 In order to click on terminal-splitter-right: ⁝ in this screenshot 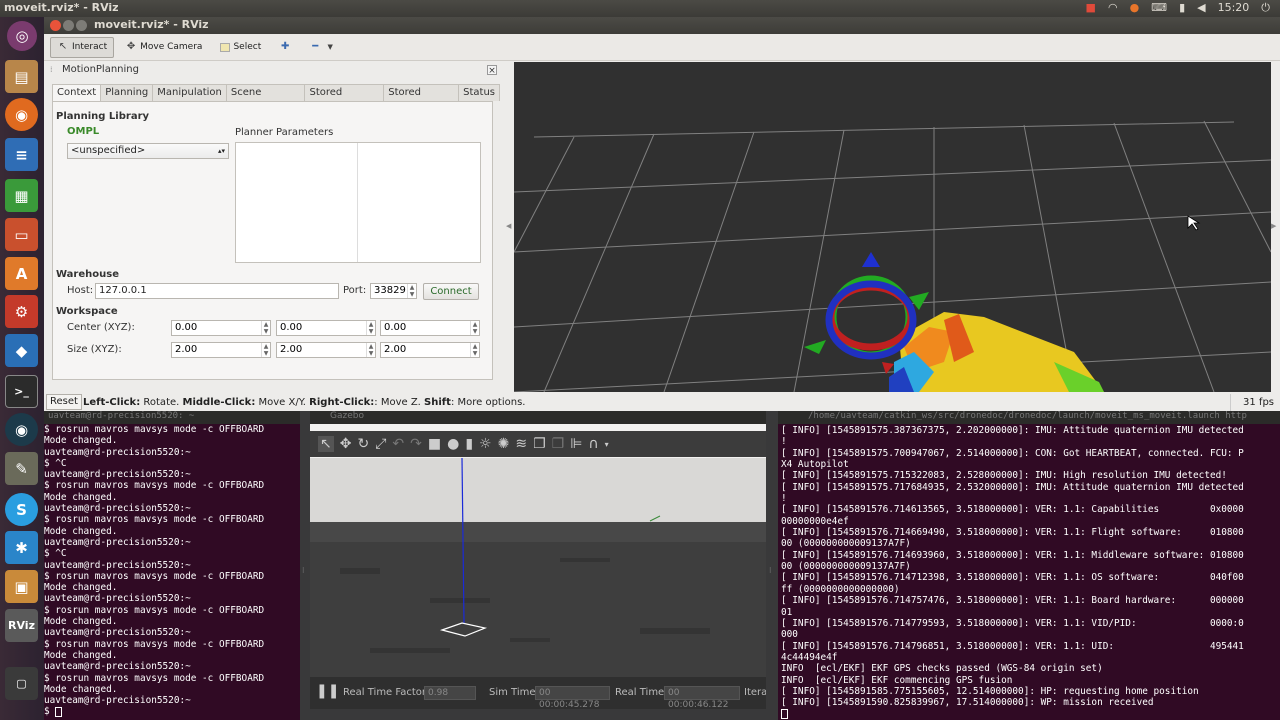, I will do `click(772, 565)`.